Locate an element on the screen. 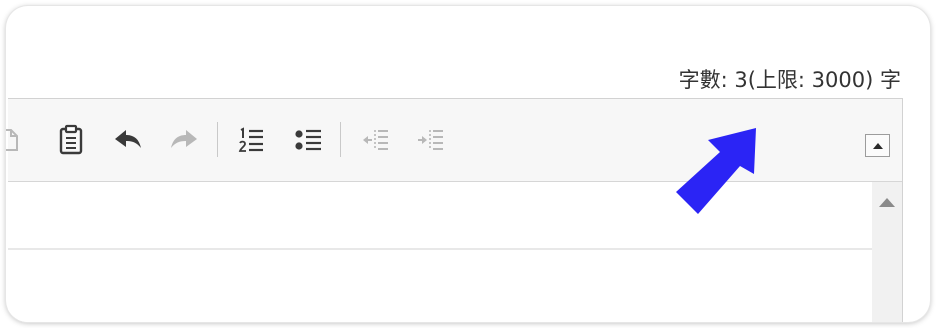 The width and height of the screenshot is (938, 328). clipboard-icon is located at coordinates (71, 139).